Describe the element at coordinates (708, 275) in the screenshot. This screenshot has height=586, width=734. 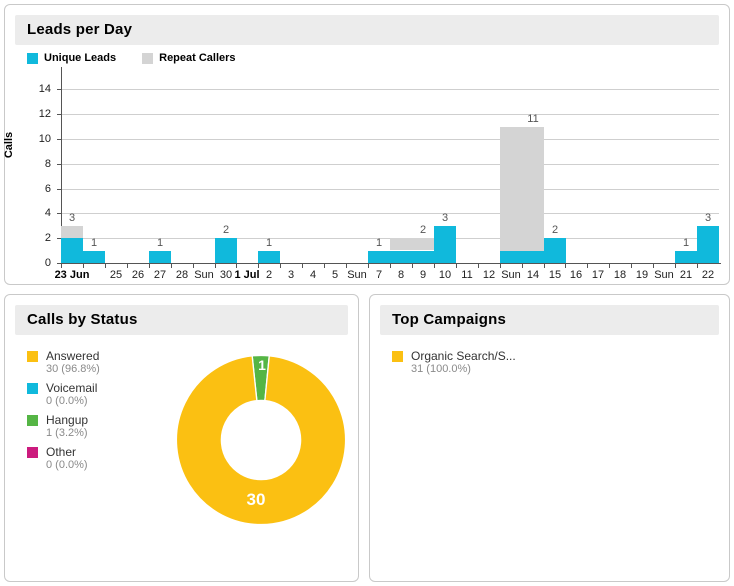
I see `x-axis-tick-label: 22` at that location.